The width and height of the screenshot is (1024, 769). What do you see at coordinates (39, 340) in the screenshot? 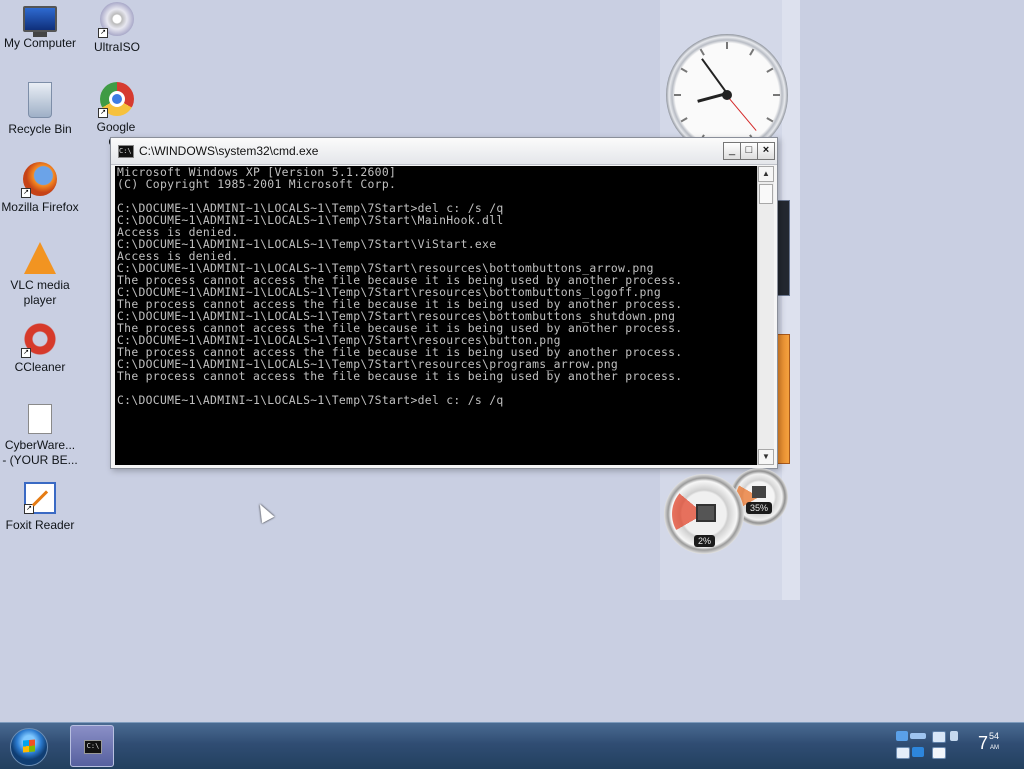
I see `ccleaner-icon: ↗` at bounding box center [39, 340].